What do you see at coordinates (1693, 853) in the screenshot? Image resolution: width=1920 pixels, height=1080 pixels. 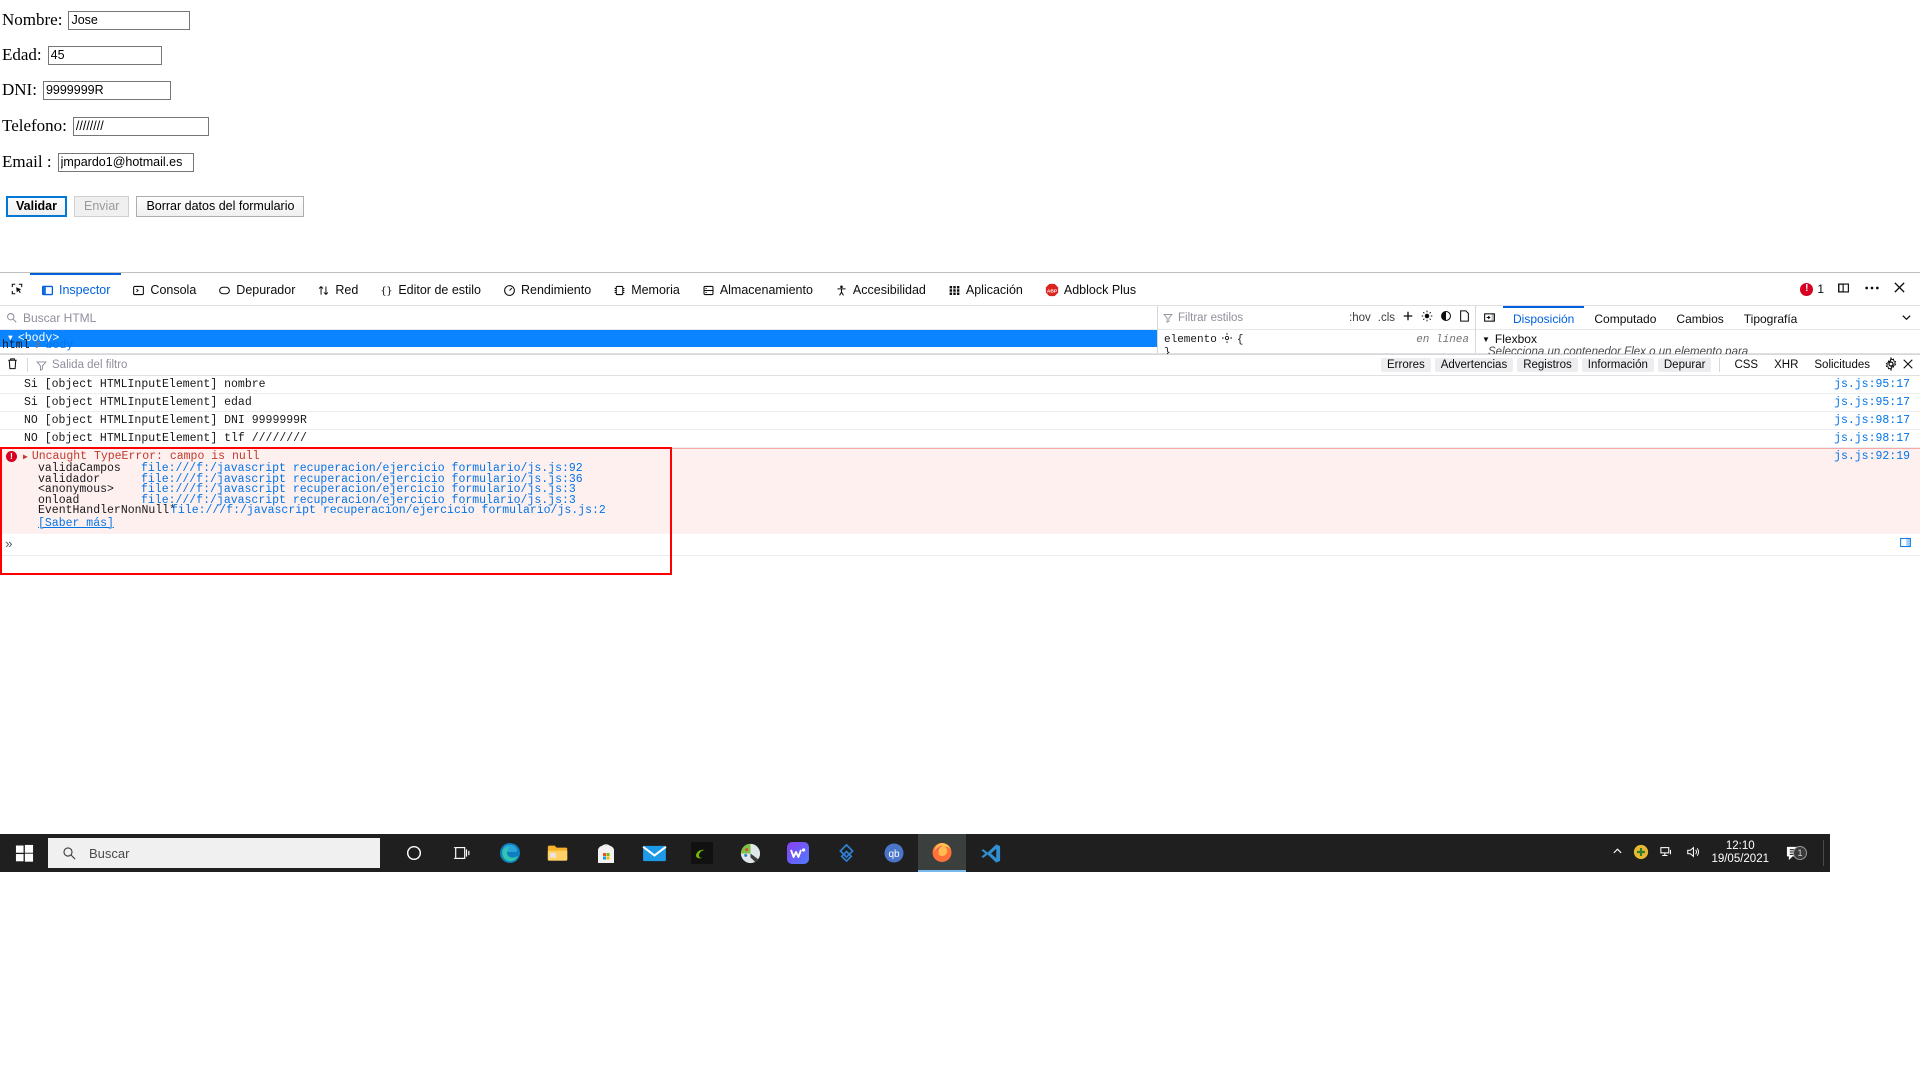 I see `volume-icon` at bounding box center [1693, 853].